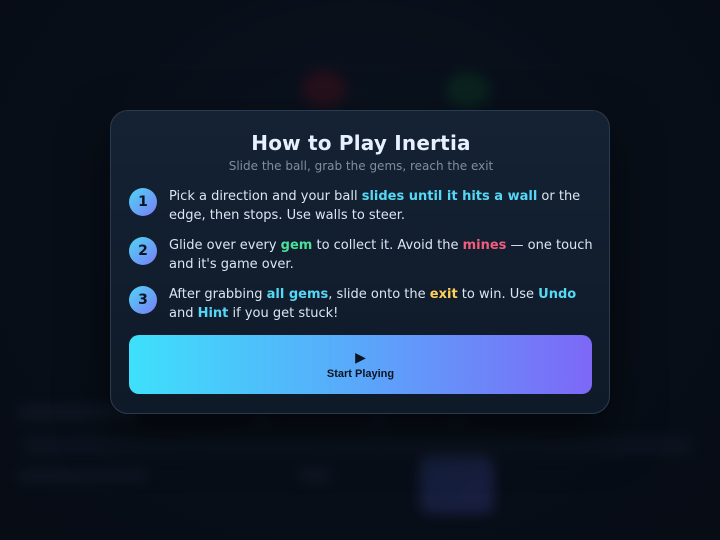  What do you see at coordinates (283, 313) in the screenshot?
I see `step-text-fragment: if you get stuck!` at bounding box center [283, 313].